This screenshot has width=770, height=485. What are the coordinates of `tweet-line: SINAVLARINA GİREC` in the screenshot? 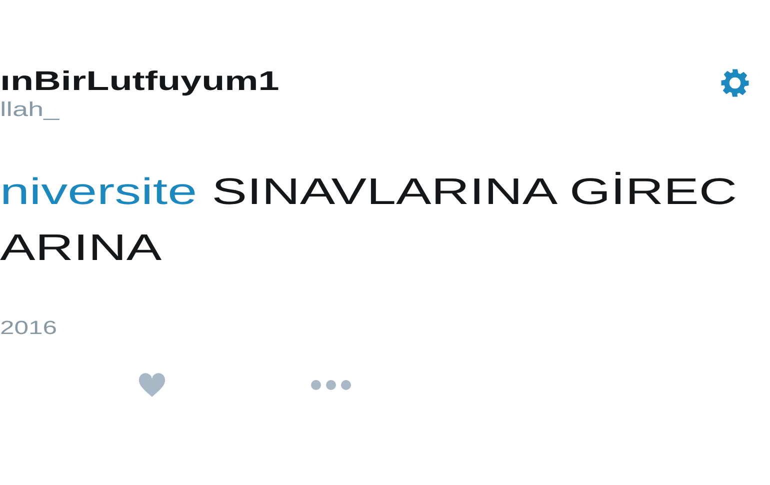 It's located at (474, 191).